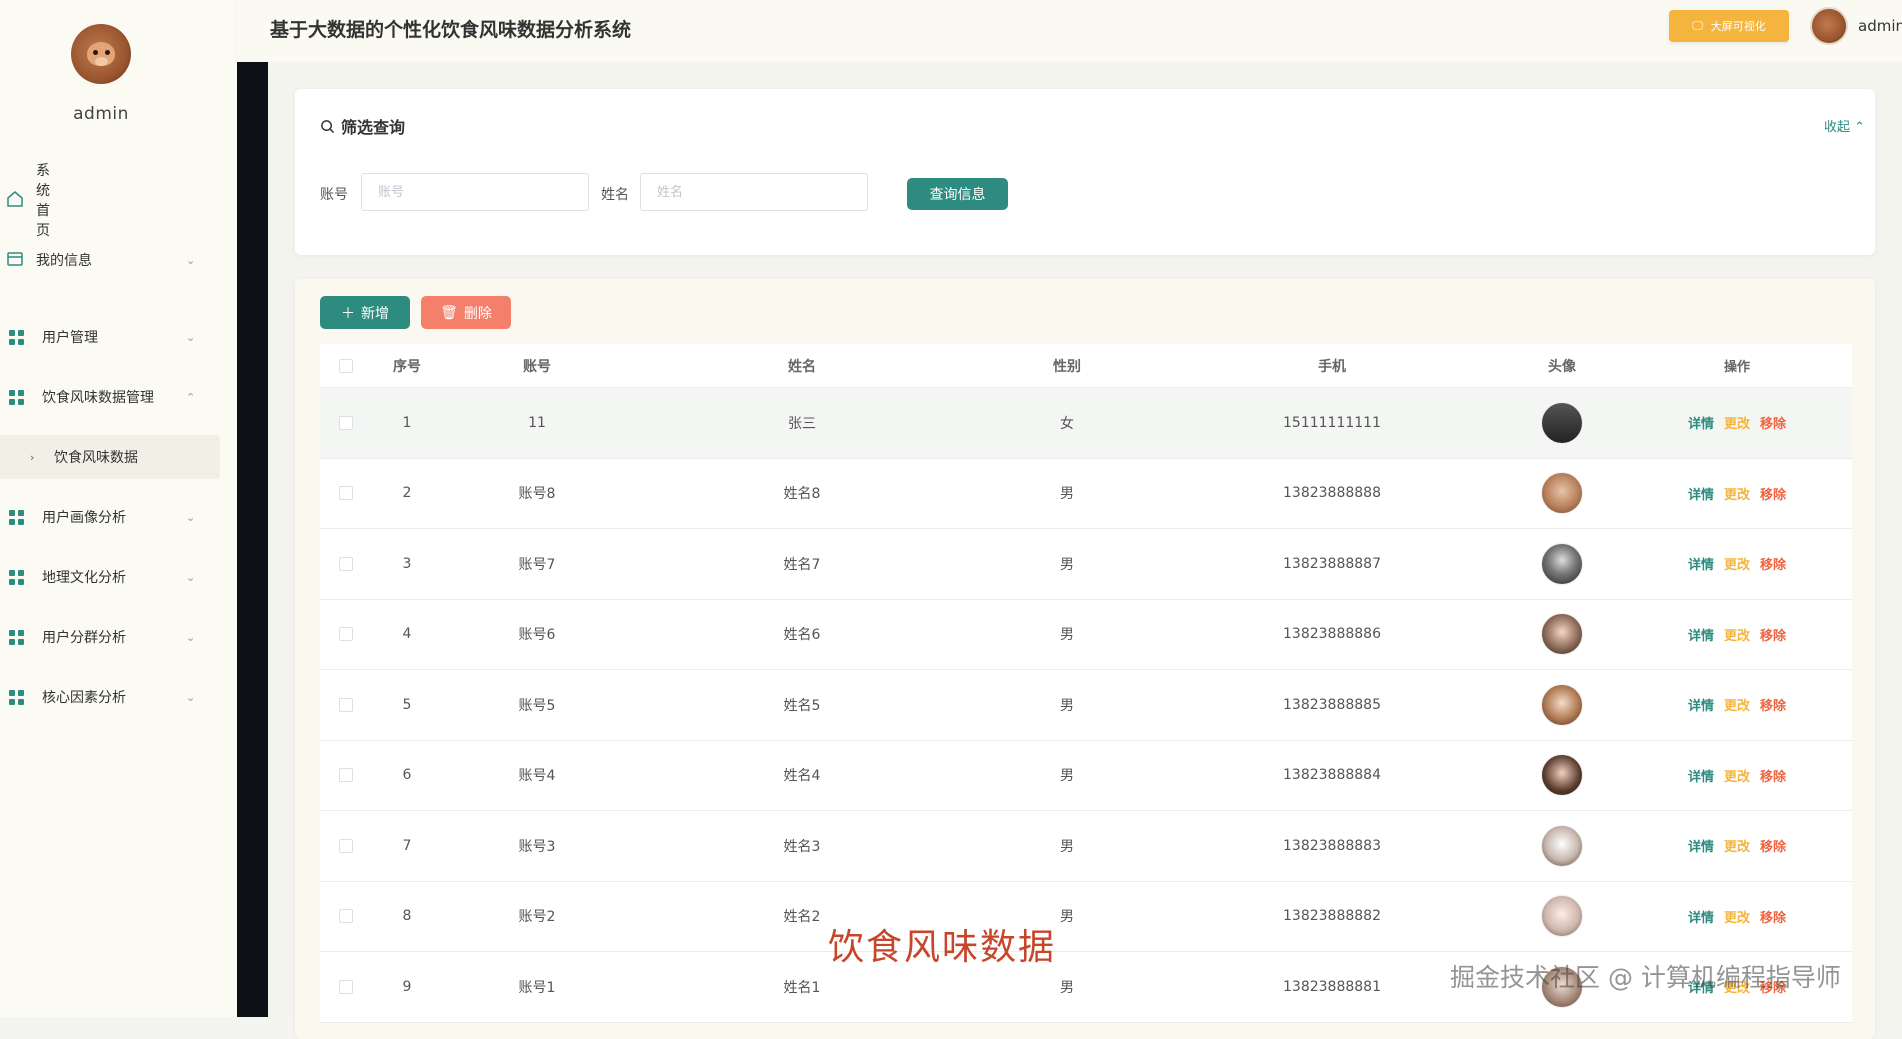 This screenshot has width=1902, height=1039. Describe the element at coordinates (84, 518) in the screenshot. I see `sidebar-item-label: 用户画像分析` at that location.